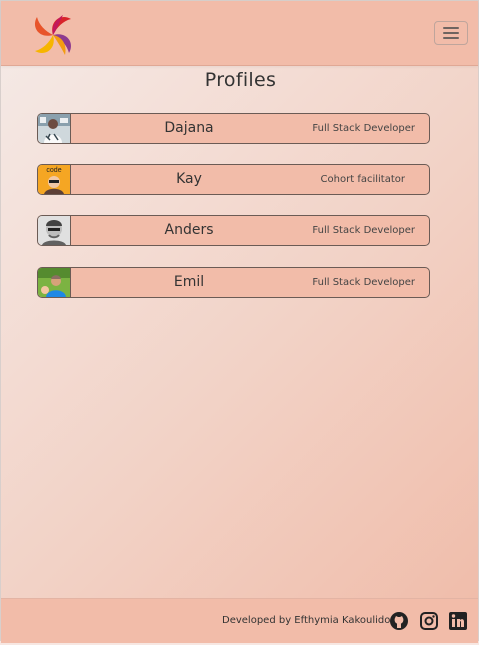 The image size is (479, 645). What do you see at coordinates (53, 35) in the screenshot?
I see `swirl-logo-icon` at bounding box center [53, 35].